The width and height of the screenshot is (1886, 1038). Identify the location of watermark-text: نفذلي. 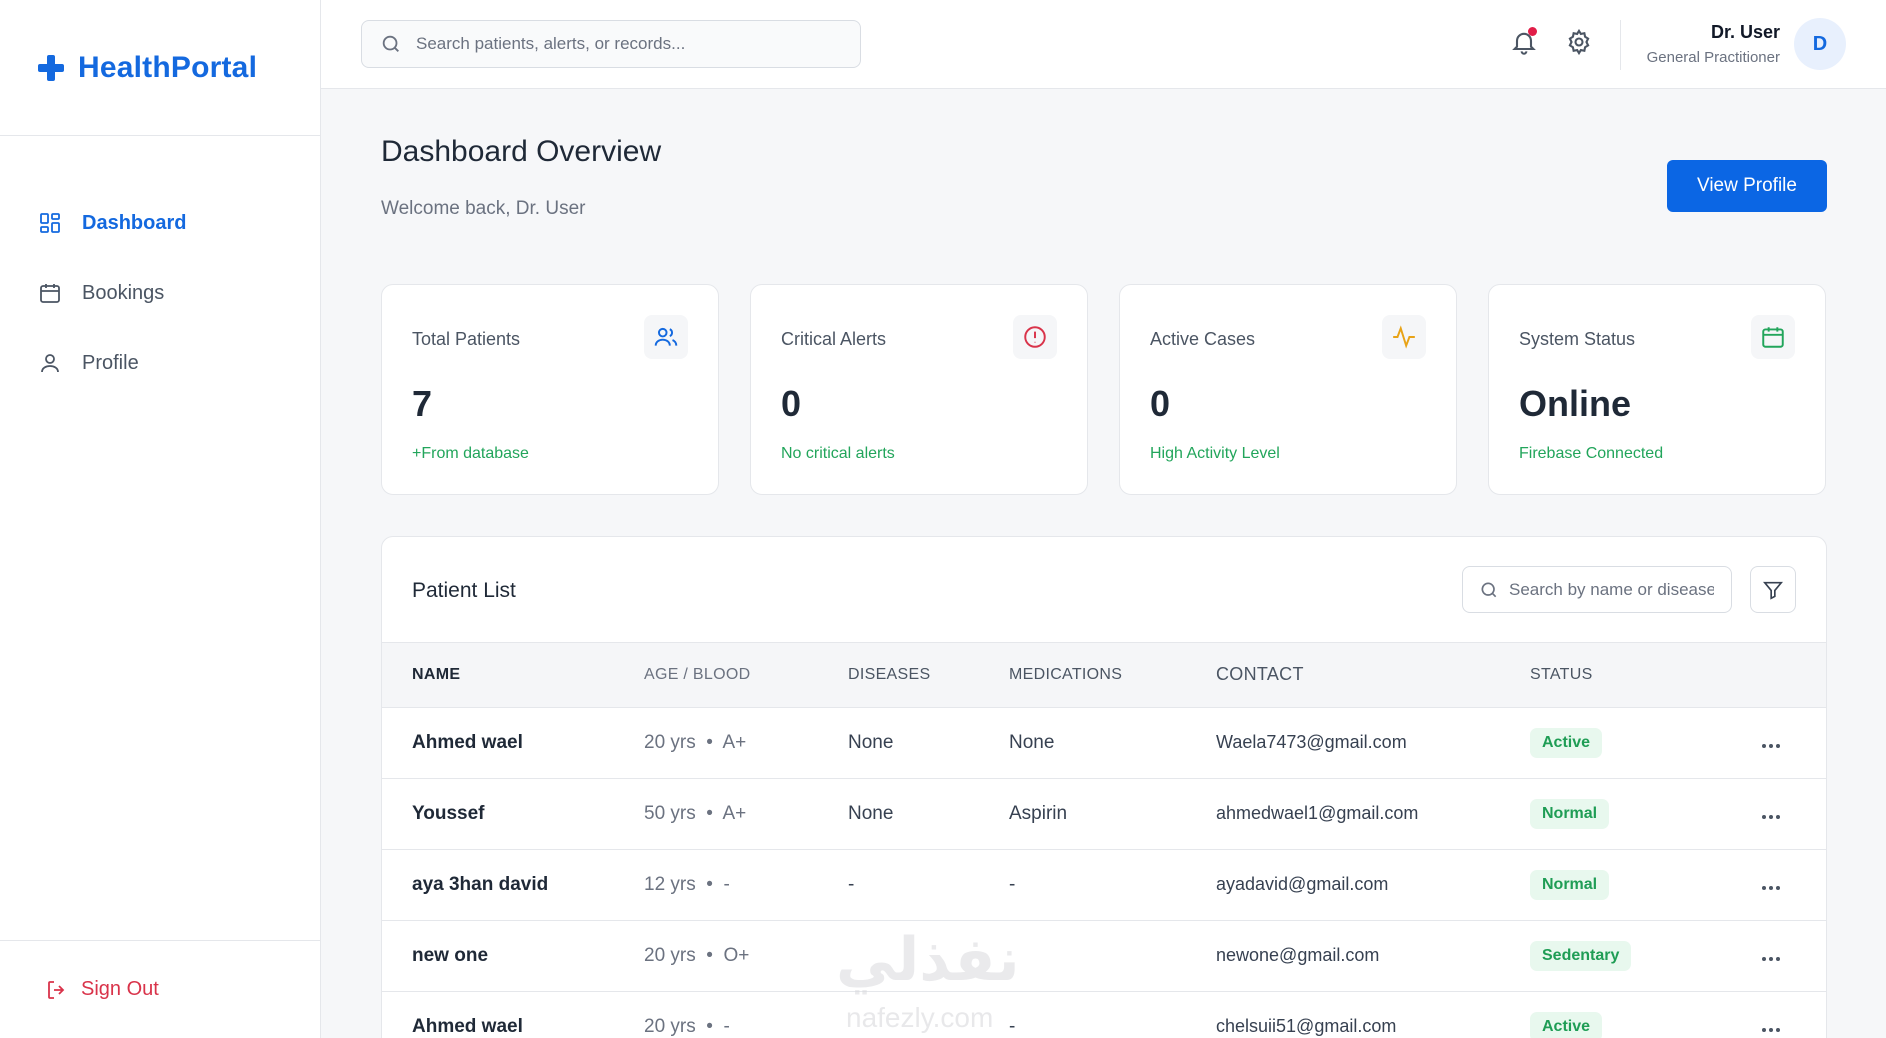
(928, 959).